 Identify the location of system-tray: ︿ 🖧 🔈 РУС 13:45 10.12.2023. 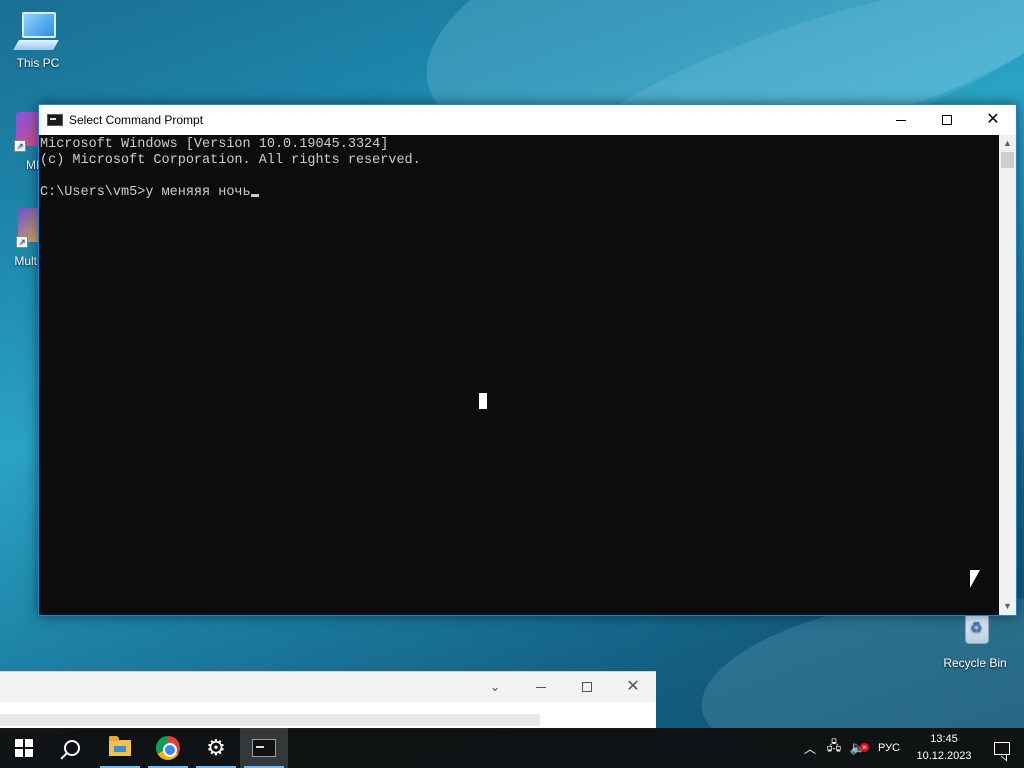
(911, 748).